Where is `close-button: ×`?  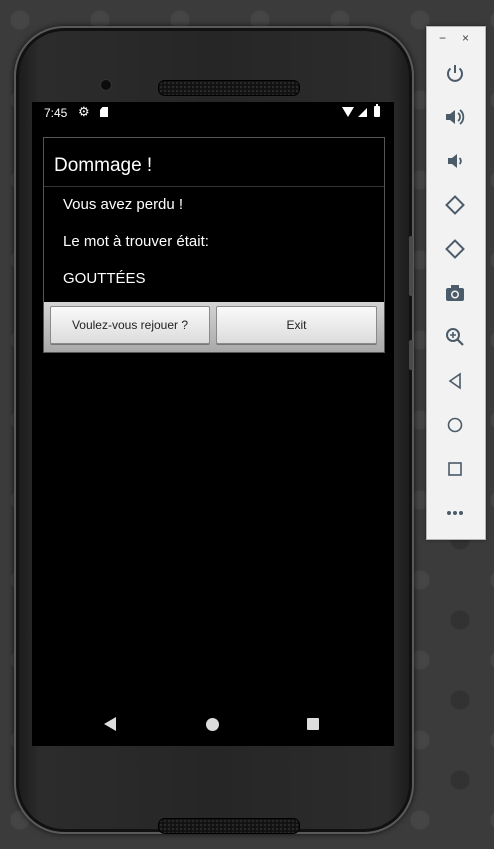
close-button: × is located at coordinates (465, 38).